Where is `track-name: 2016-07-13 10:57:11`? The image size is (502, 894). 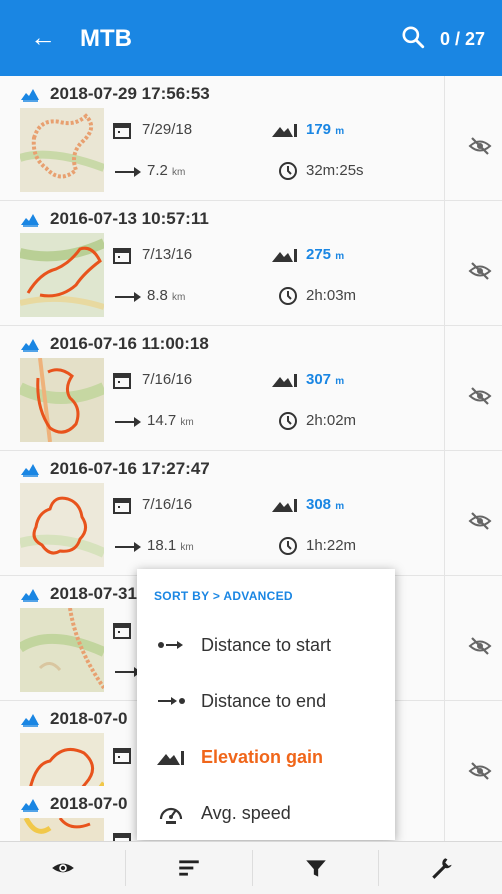
track-name: 2016-07-13 10:57:11 is located at coordinates (129, 218).